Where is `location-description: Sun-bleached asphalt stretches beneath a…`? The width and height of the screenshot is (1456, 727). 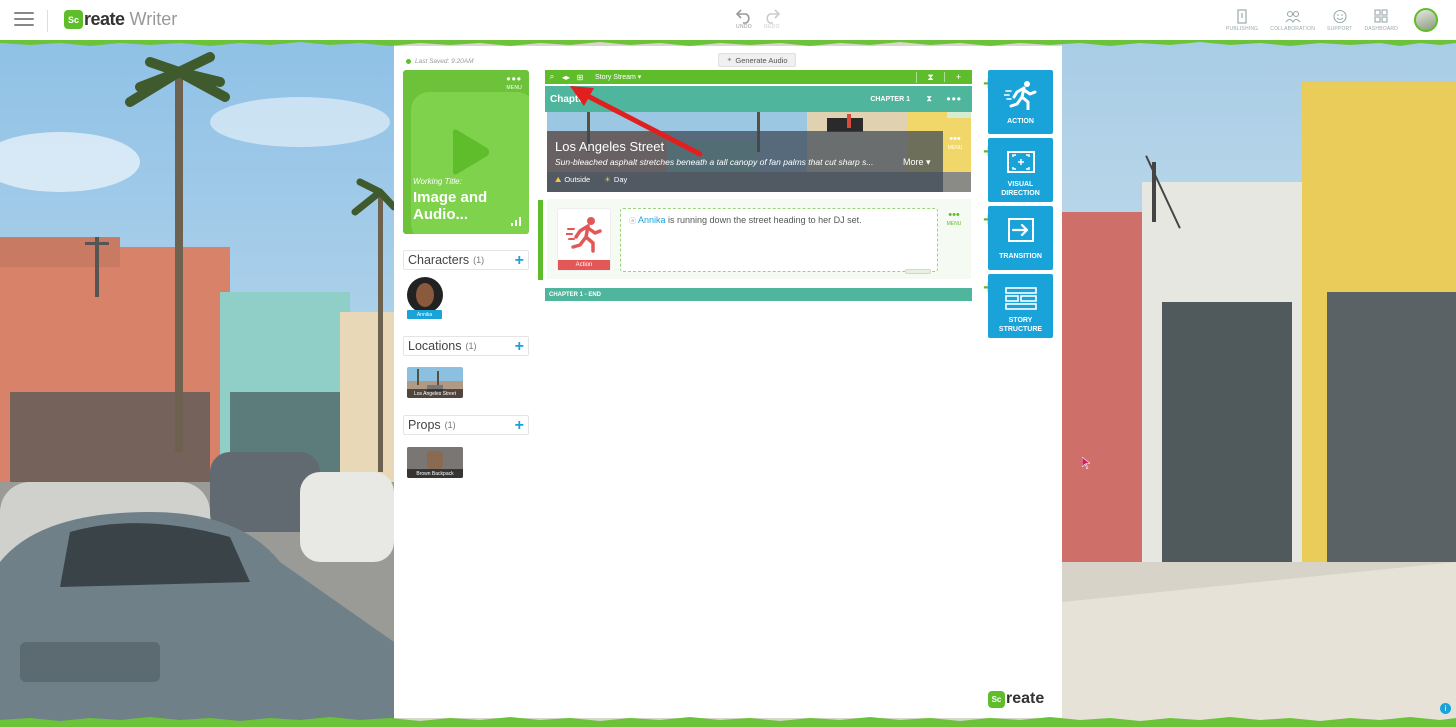 location-description: Sun-bleached asphalt stretches beneath a… is located at coordinates (714, 162).